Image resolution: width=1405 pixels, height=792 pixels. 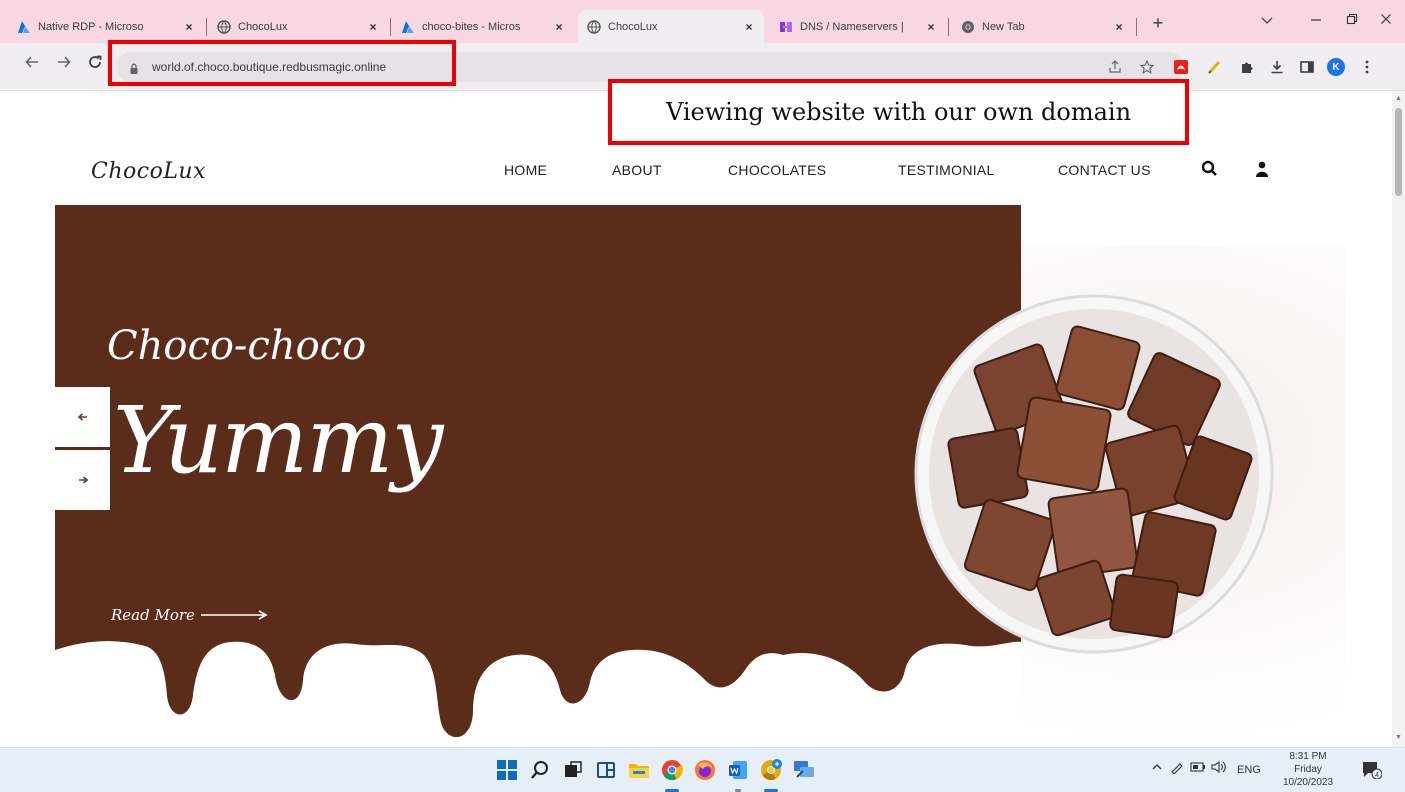 What do you see at coordinates (1157, 768) in the screenshot?
I see `tray-overflow-icon` at bounding box center [1157, 768].